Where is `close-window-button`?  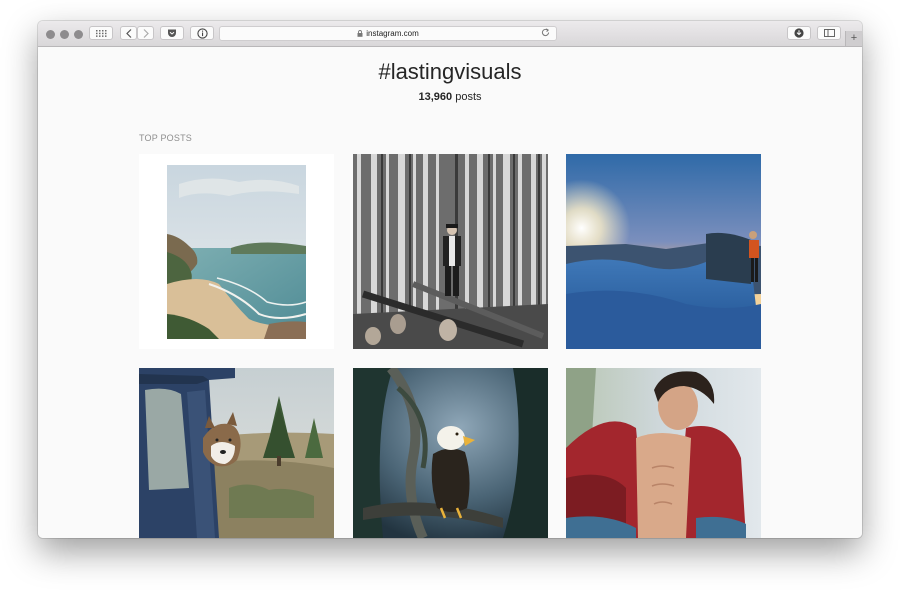
close-window-button is located at coordinates (50, 34).